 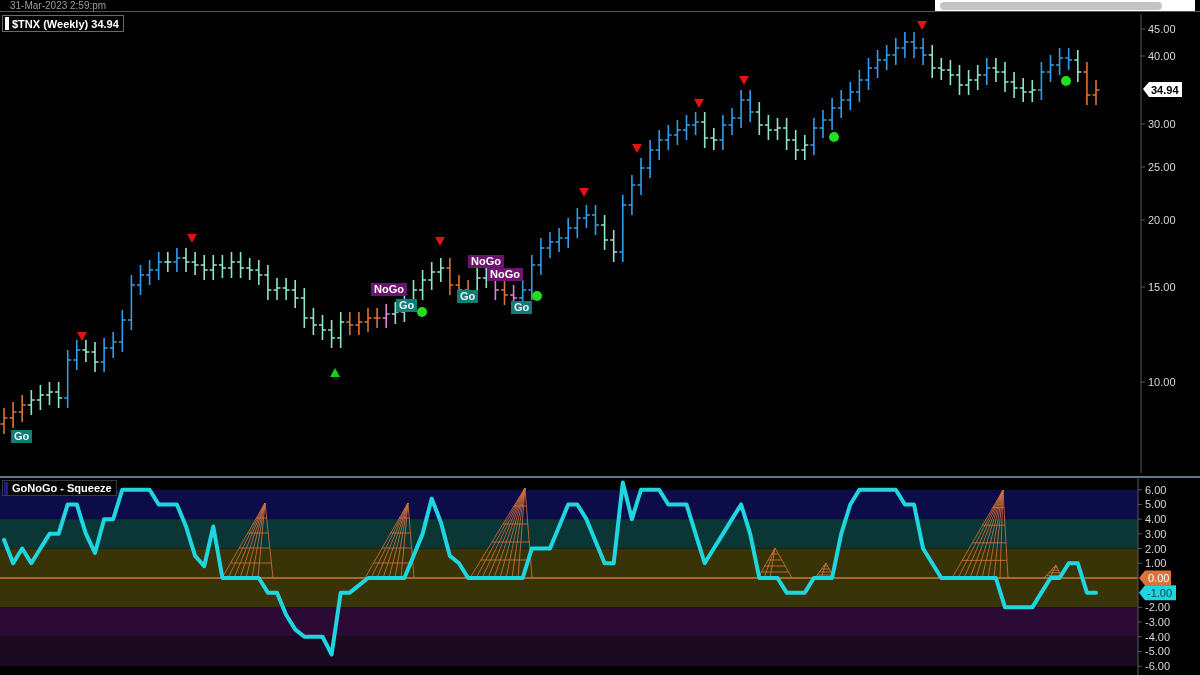 I want to click on axis-label: 5.00, so click(x=1156, y=504).